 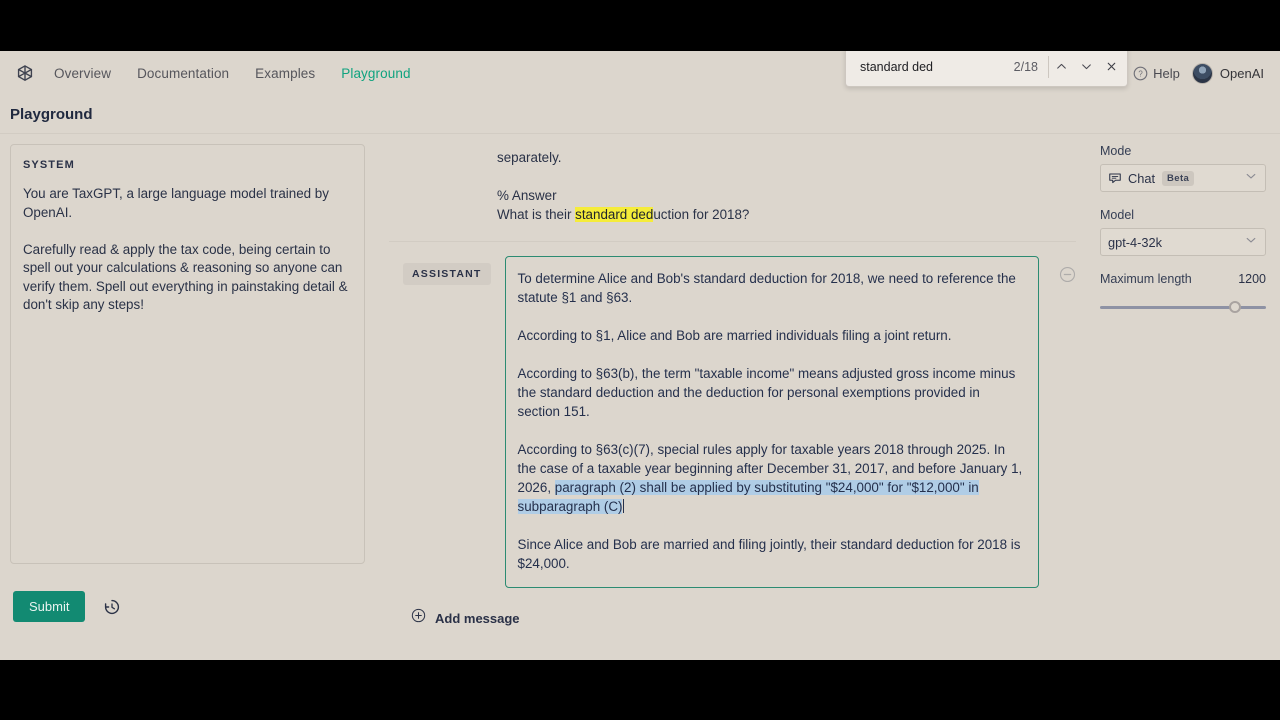 I want to click on openai-logo-icon, so click(x=25, y=74).